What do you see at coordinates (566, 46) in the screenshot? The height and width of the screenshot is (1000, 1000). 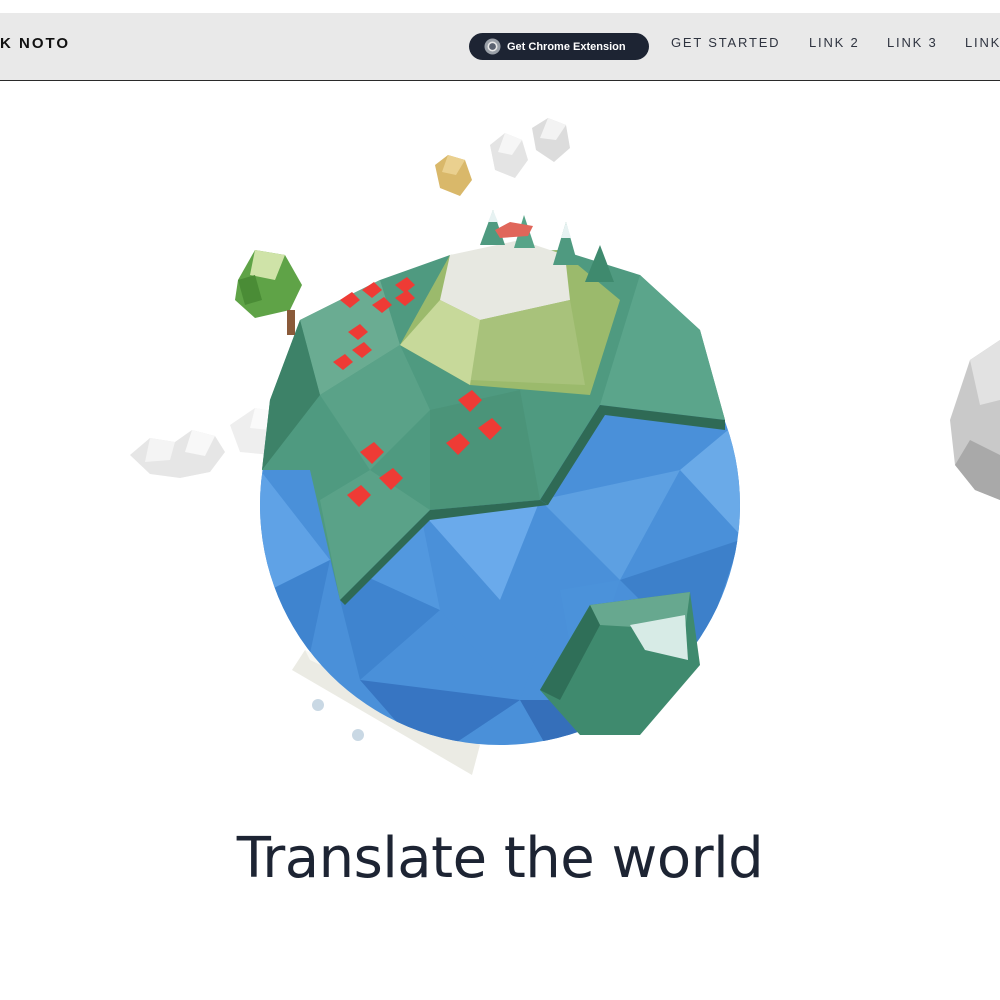 I see `chrome-button-label: Get Chrome Extension` at bounding box center [566, 46].